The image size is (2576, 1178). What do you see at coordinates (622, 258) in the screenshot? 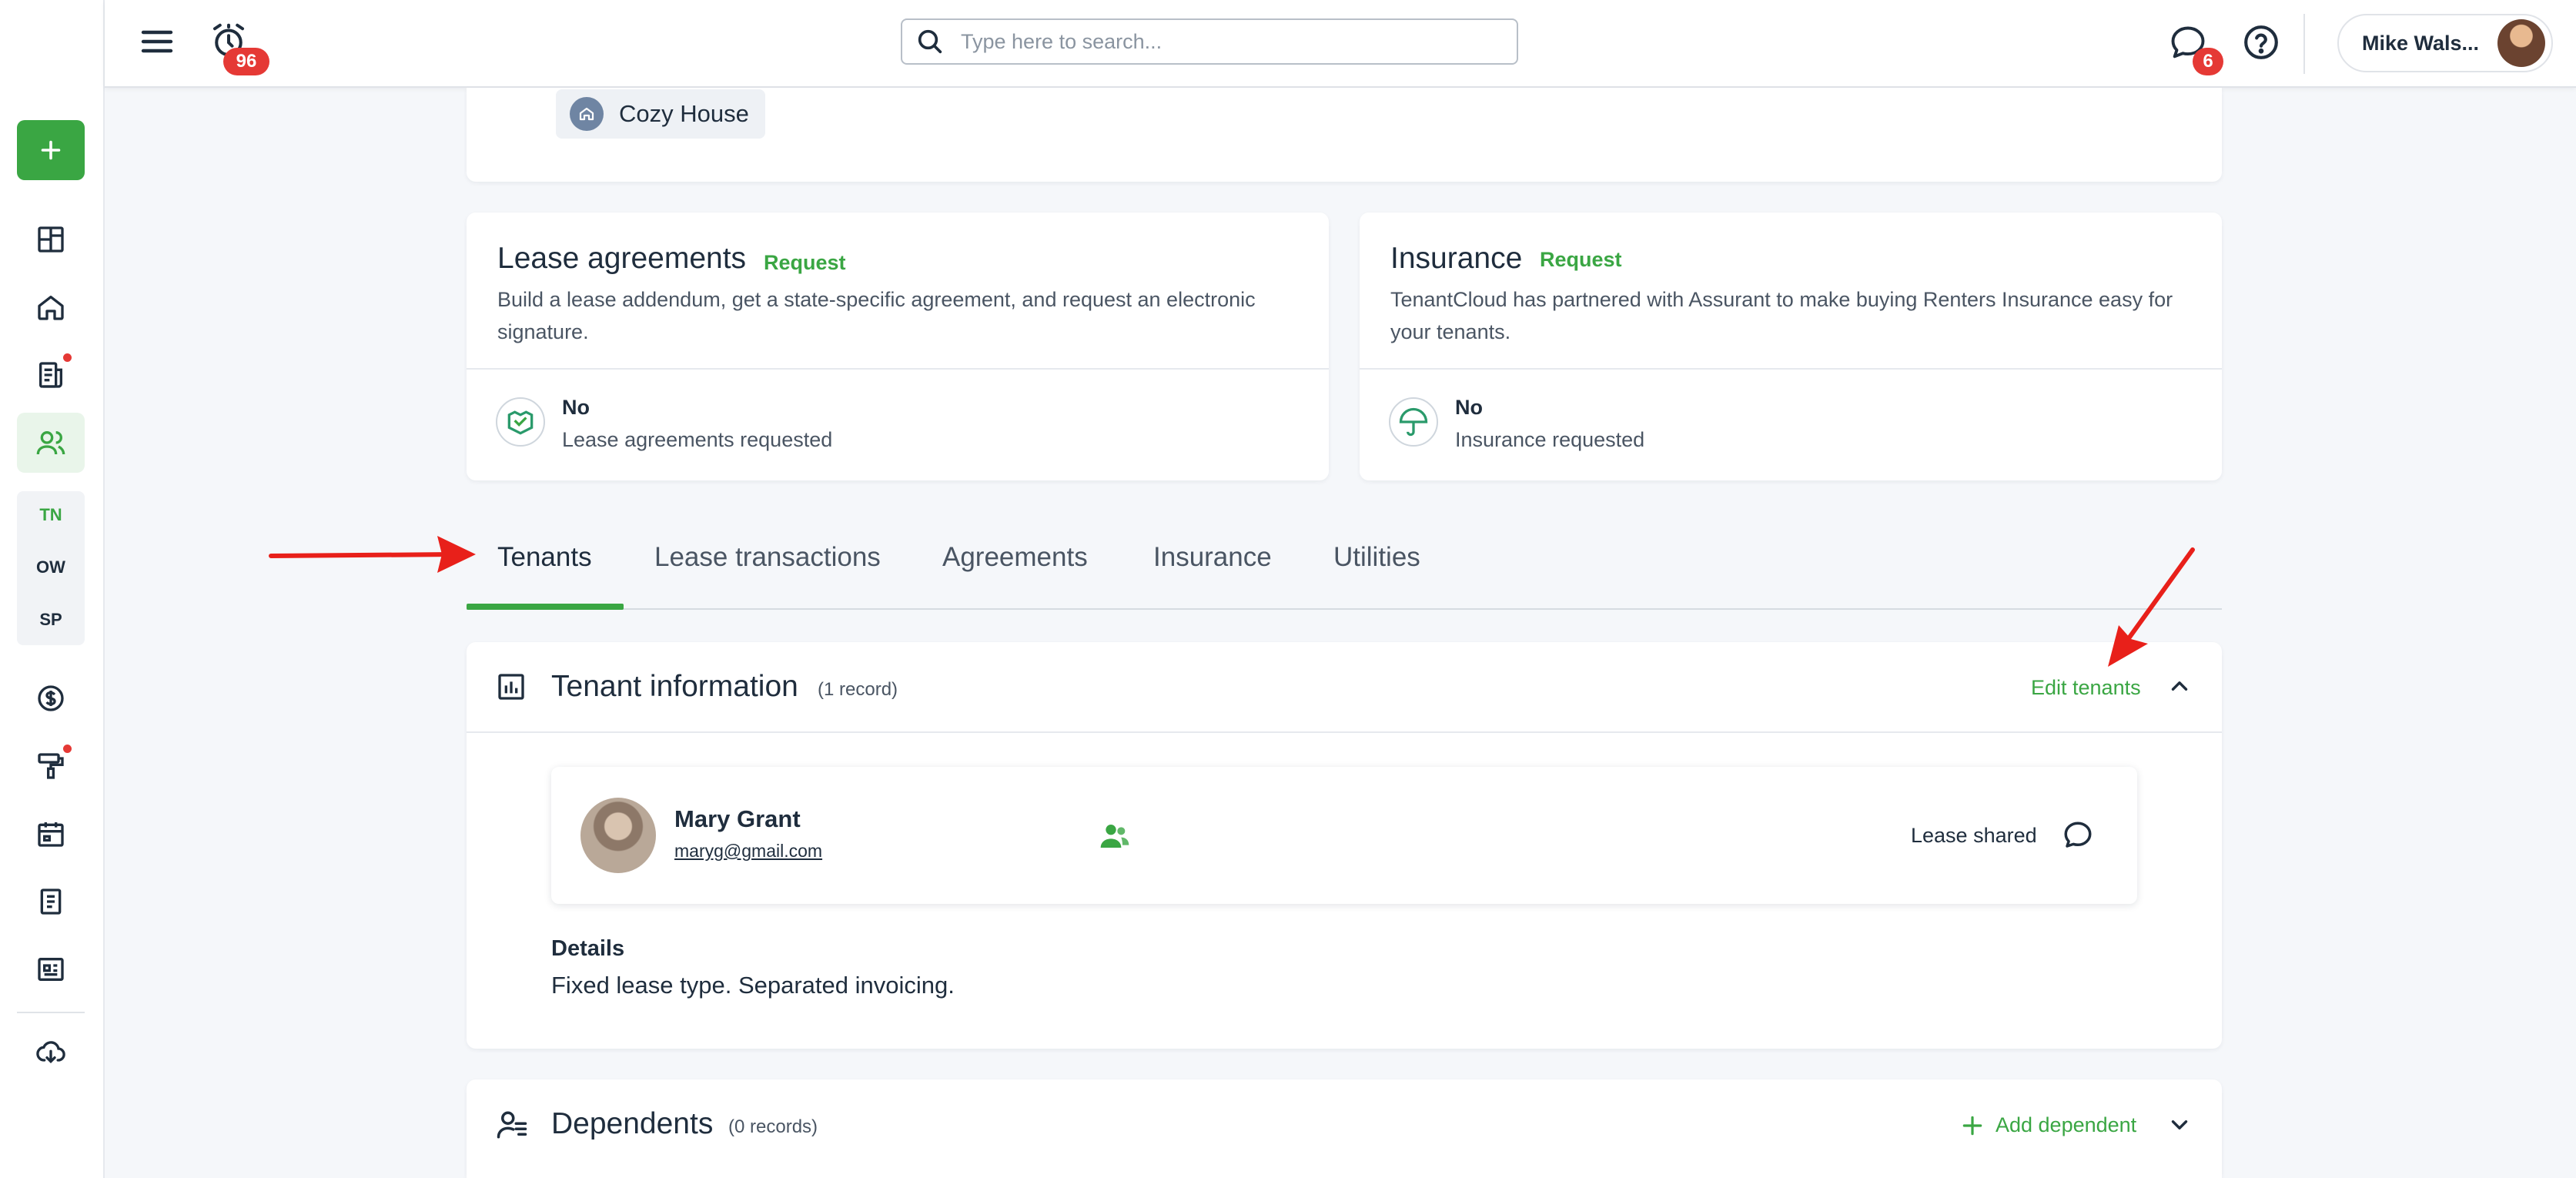
I see `lease-agreements-title: Lease agreements` at bounding box center [622, 258].